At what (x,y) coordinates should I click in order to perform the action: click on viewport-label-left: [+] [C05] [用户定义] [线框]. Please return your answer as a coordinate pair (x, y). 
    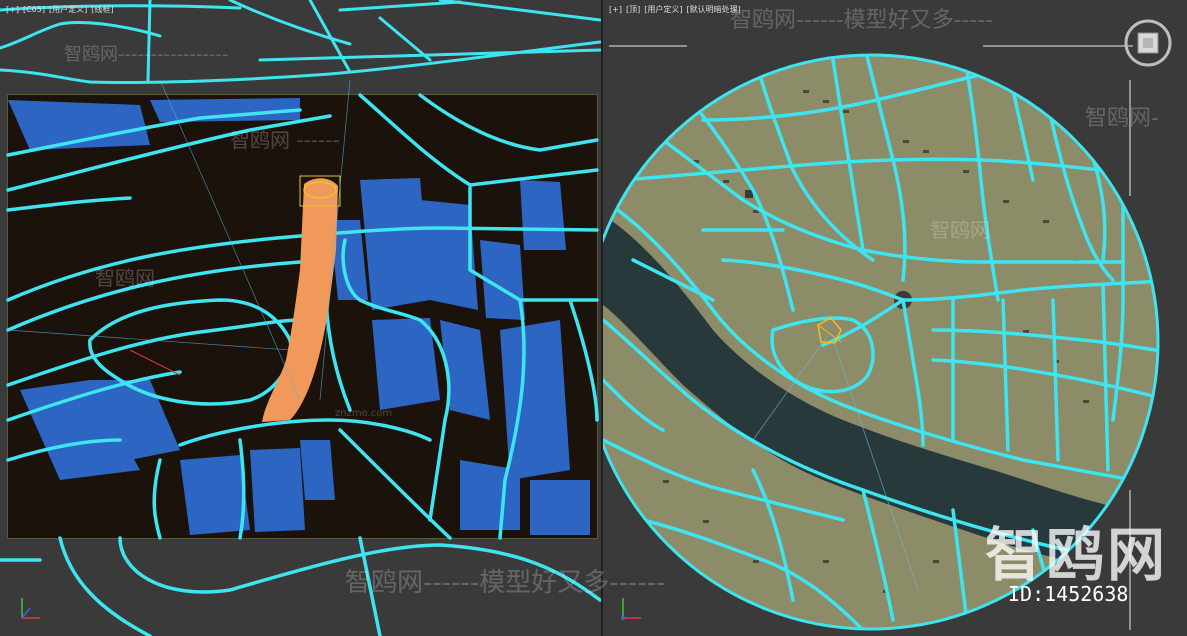
    Looking at the image, I should click on (61, 9).